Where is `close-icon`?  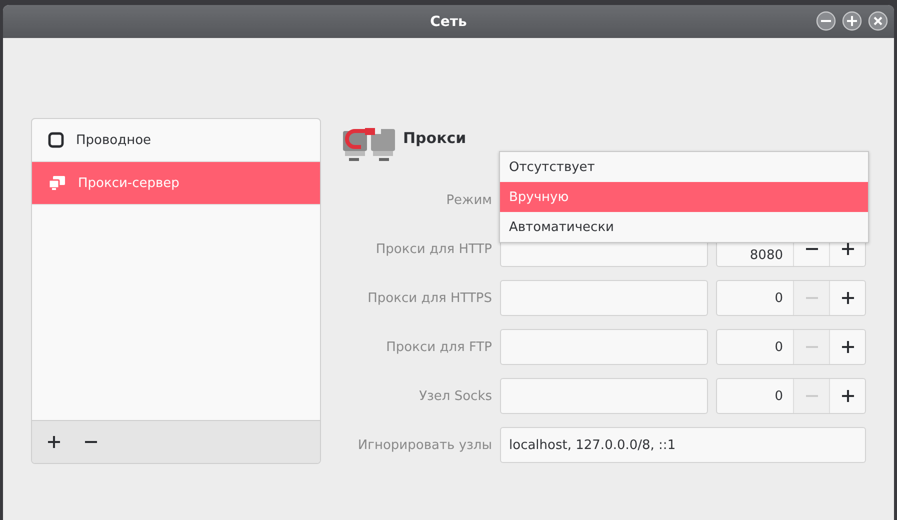 close-icon is located at coordinates (878, 21).